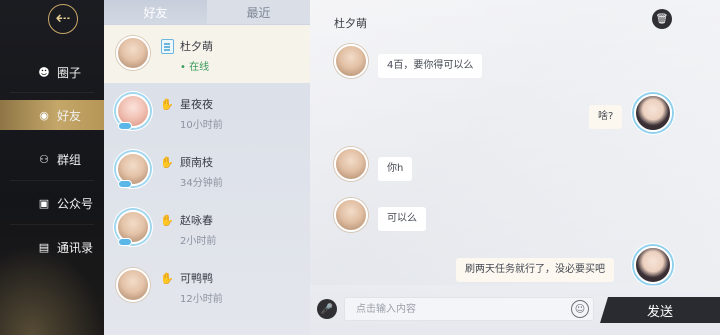  What do you see at coordinates (69, 115) in the screenshot?
I see `sidebar-item-label: 好友` at bounding box center [69, 115].